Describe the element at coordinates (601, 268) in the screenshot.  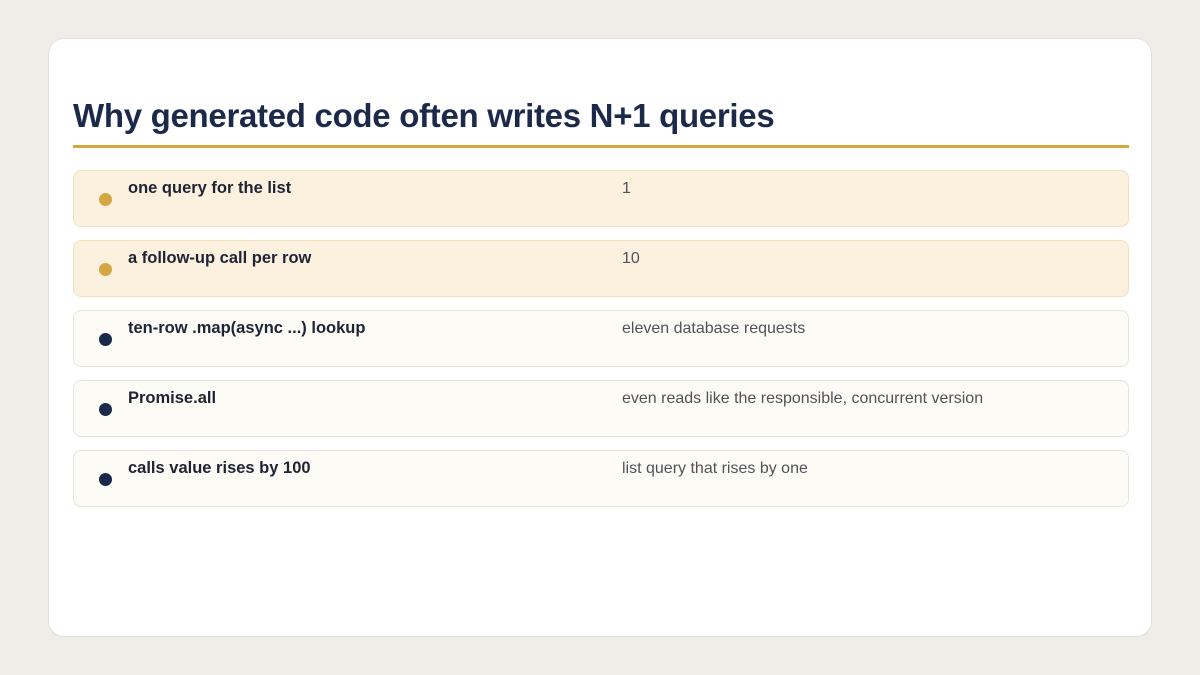
I see `list-row: a follow-up call per row 10` at that location.